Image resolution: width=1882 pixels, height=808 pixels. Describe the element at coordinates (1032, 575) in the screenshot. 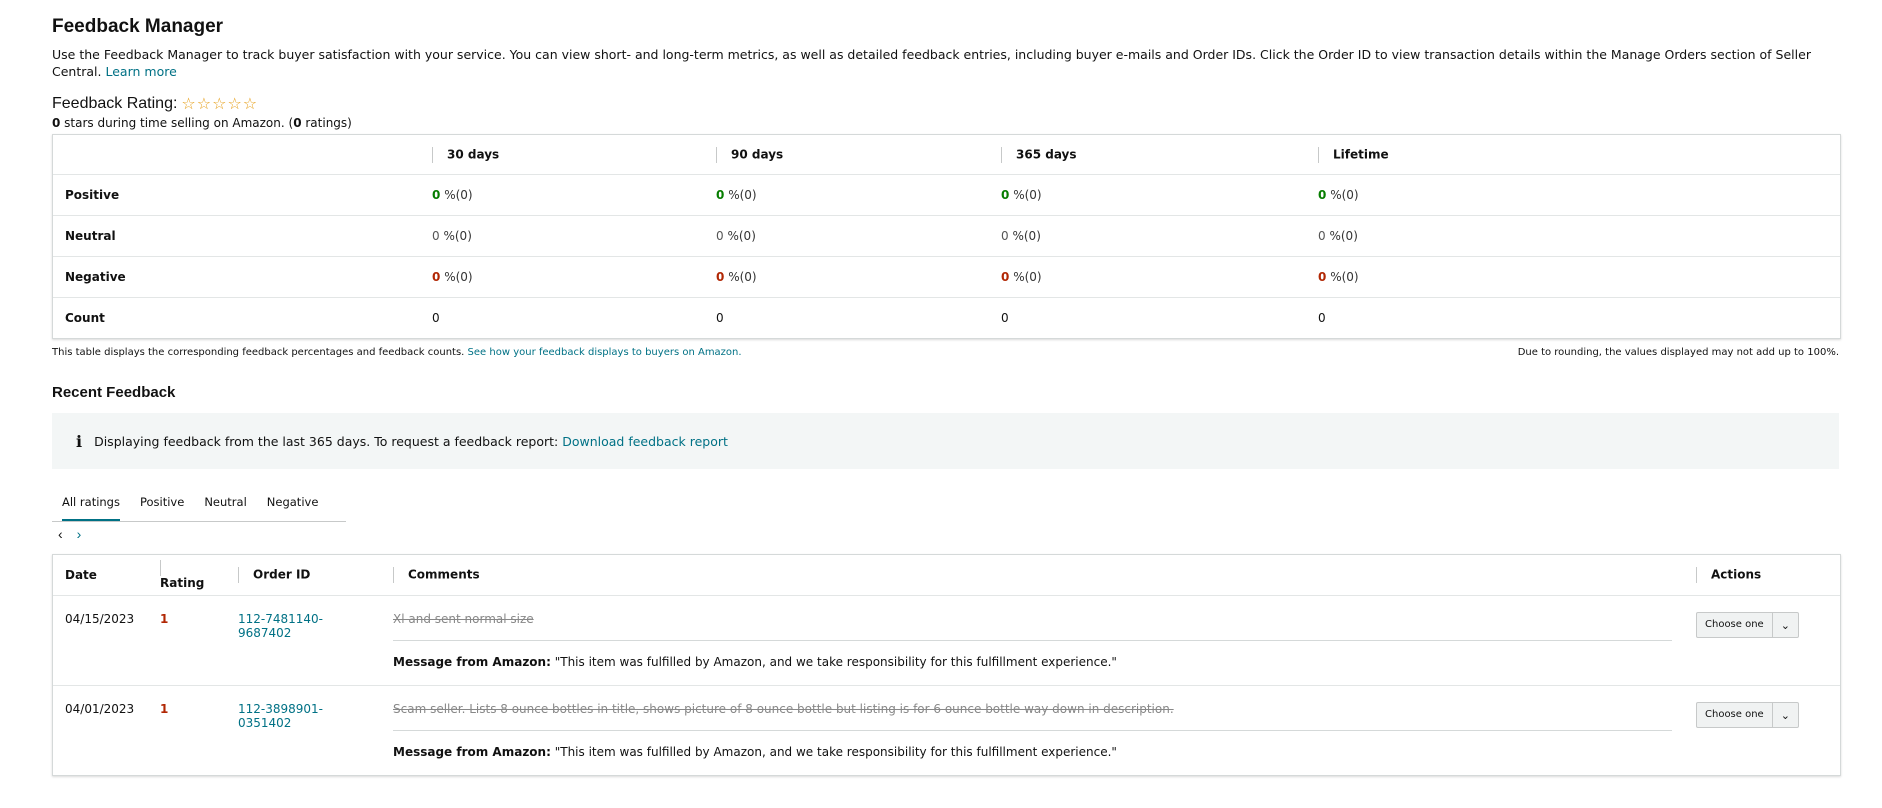

I see `col-comments: Comments` at that location.